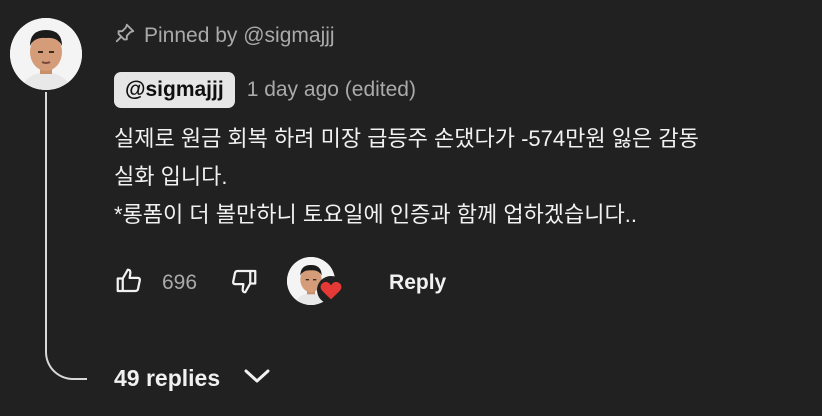 Image resolution: width=822 pixels, height=416 pixels. I want to click on thumbs-down-icon, so click(244, 283).